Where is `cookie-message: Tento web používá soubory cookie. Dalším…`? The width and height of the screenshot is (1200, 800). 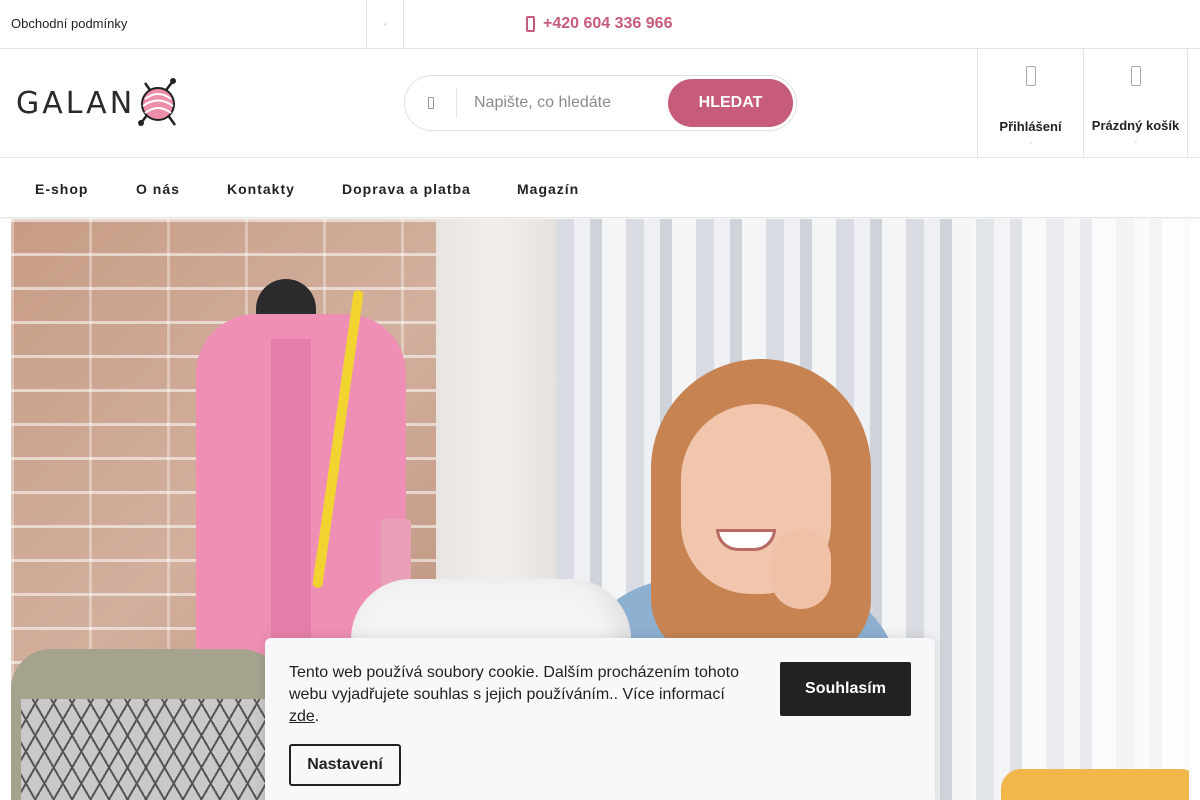 cookie-message: Tento web používá soubory cookie. Dalším… is located at coordinates (514, 683).